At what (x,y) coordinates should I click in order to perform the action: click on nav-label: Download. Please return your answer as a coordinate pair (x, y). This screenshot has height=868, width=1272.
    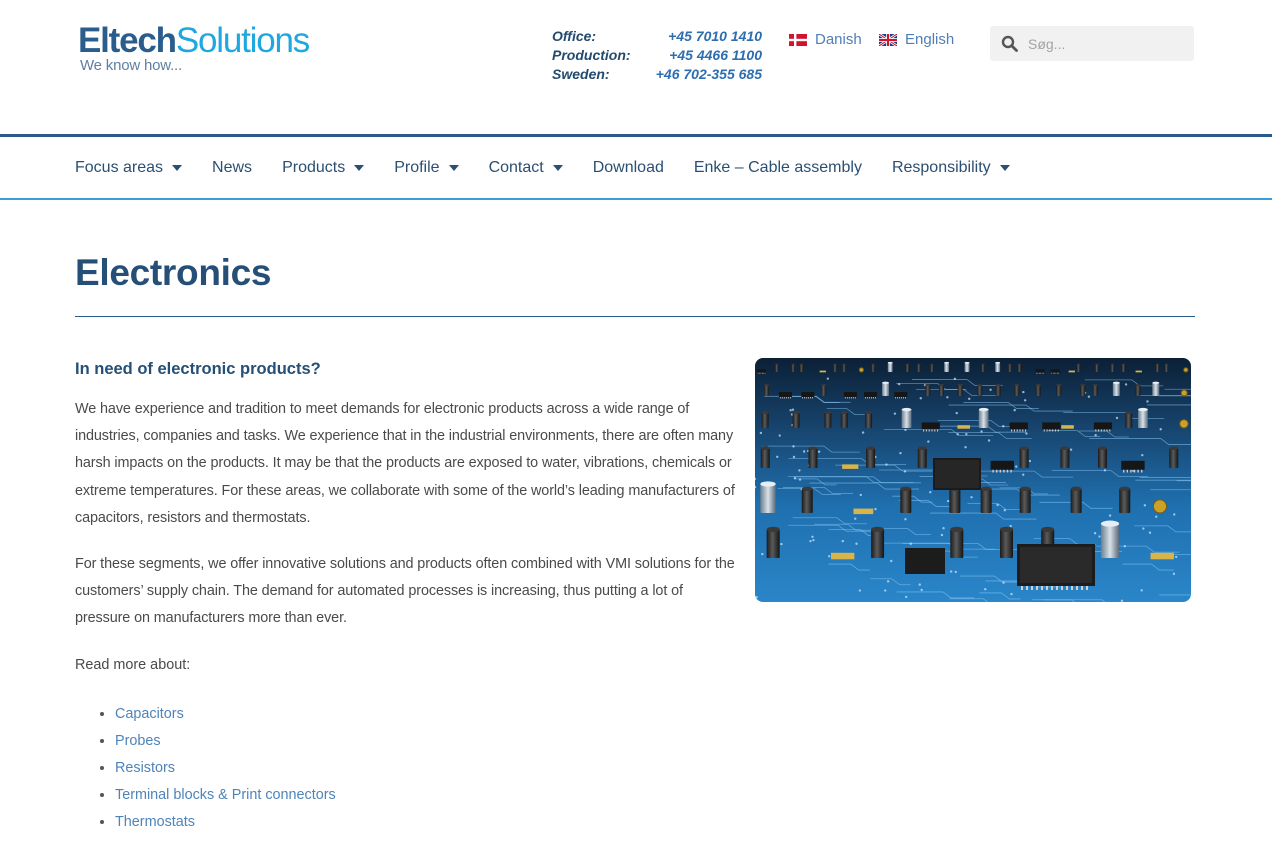
    Looking at the image, I should click on (628, 167).